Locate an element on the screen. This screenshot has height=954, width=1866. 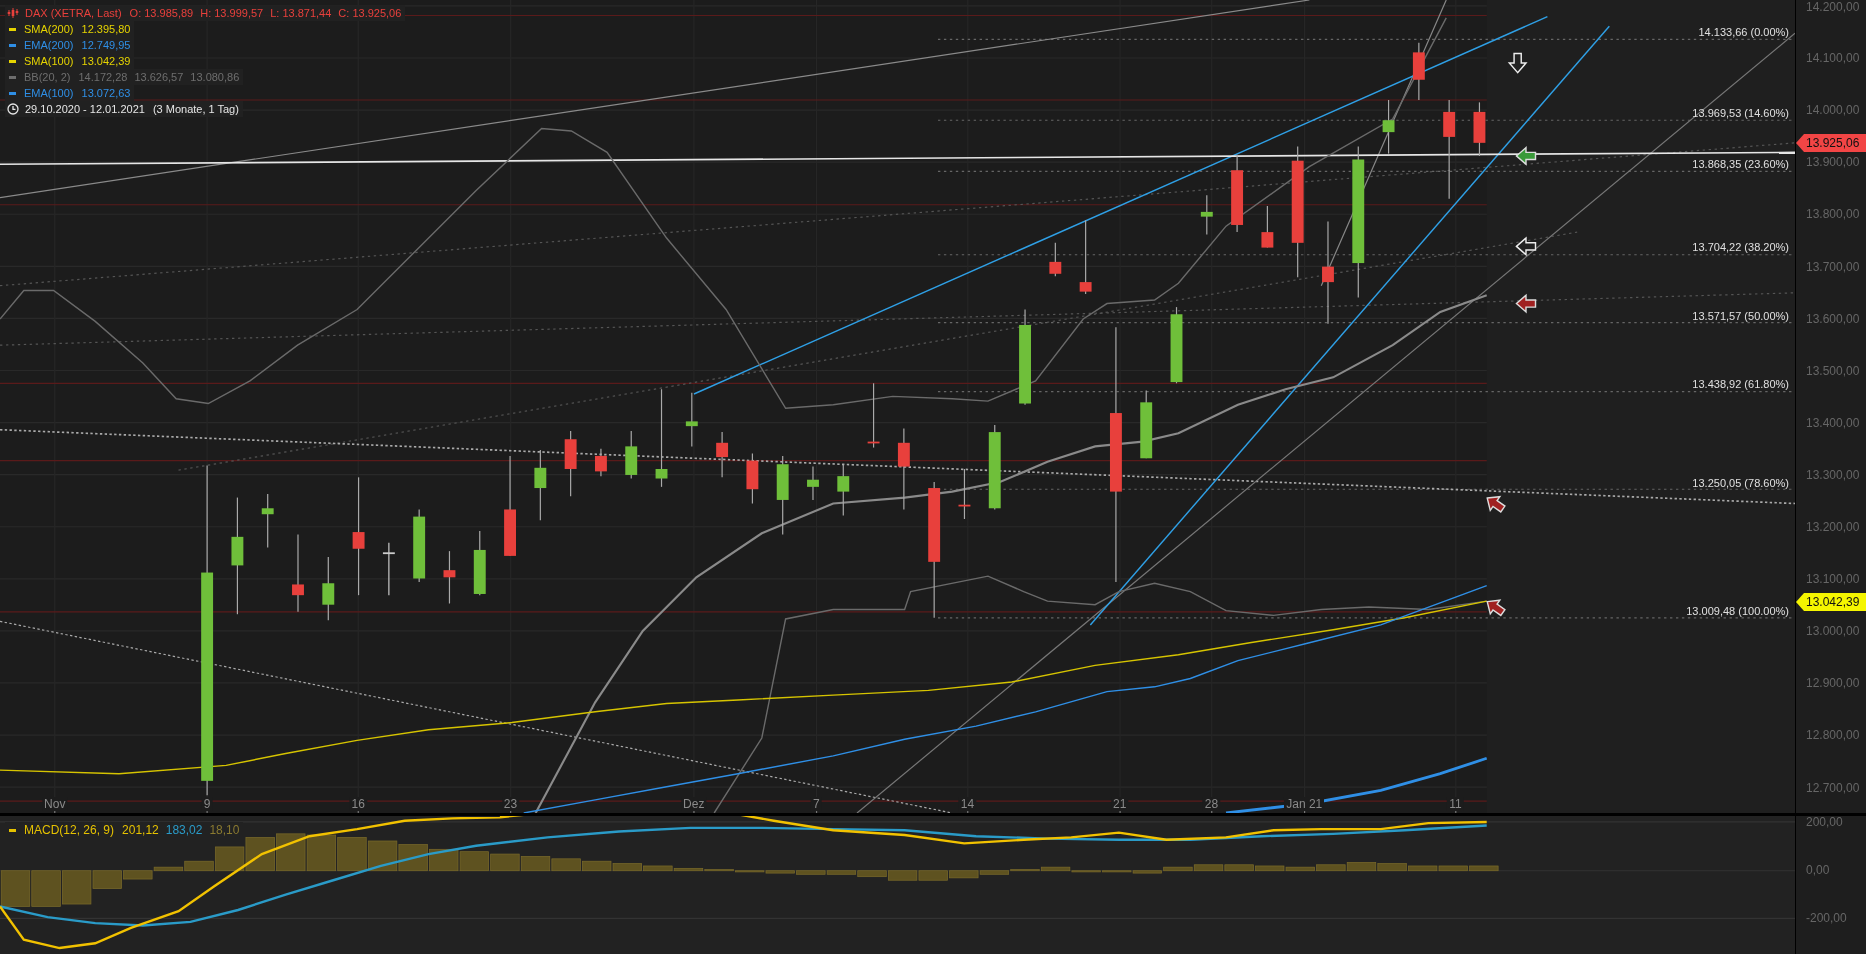
legend-value: H: 13.999,57 is located at coordinates (232, 13).